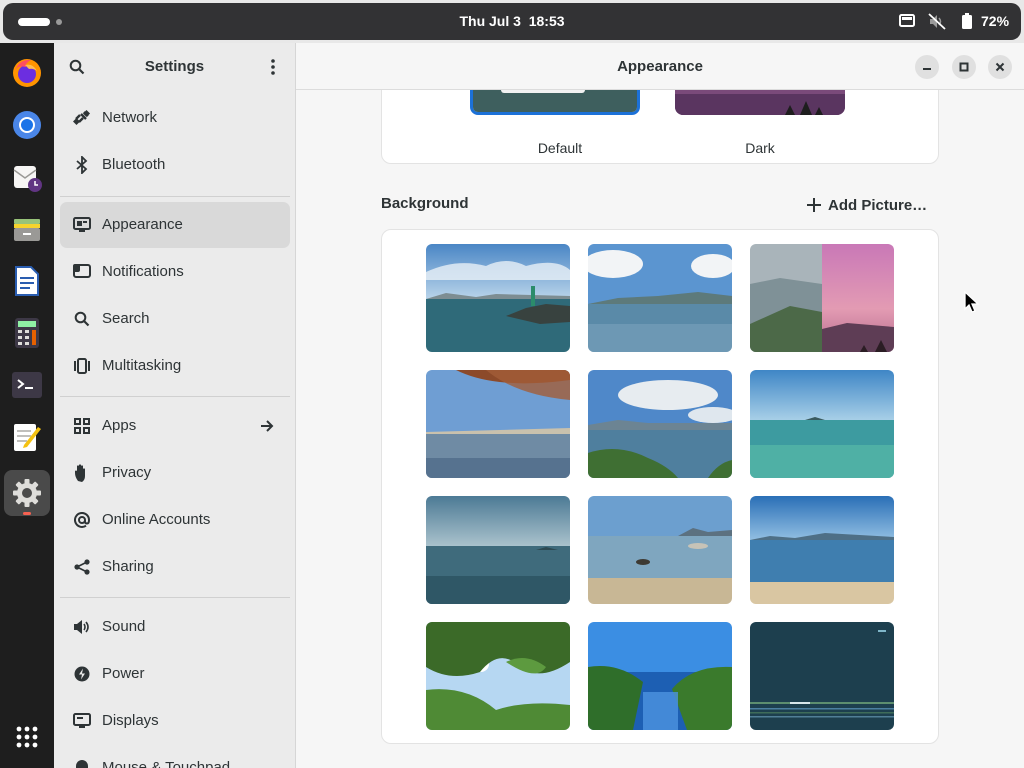  What do you see at coordinates (425, 203) in the screenshot?
I see `background-heading: Background` at bounding box center [425, 203].